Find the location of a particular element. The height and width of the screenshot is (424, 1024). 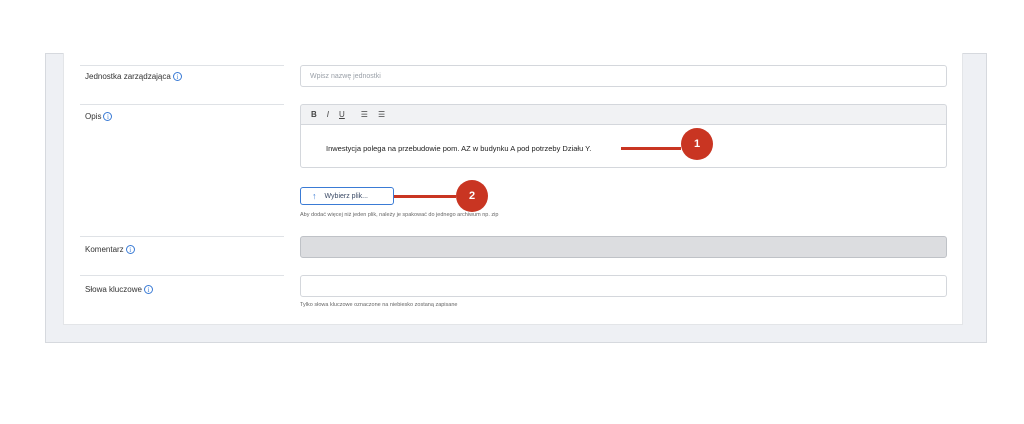

underline-button: U is located at coordinates (342, 114).